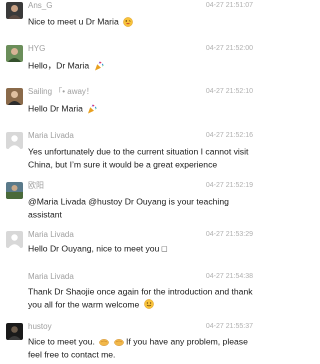 The width and height of the screenshot is (320, 364). What do you see at coordinates (40, 6) in the screenshot?
I see `sender-name: Ans_G` at bounding box center [40, 6].